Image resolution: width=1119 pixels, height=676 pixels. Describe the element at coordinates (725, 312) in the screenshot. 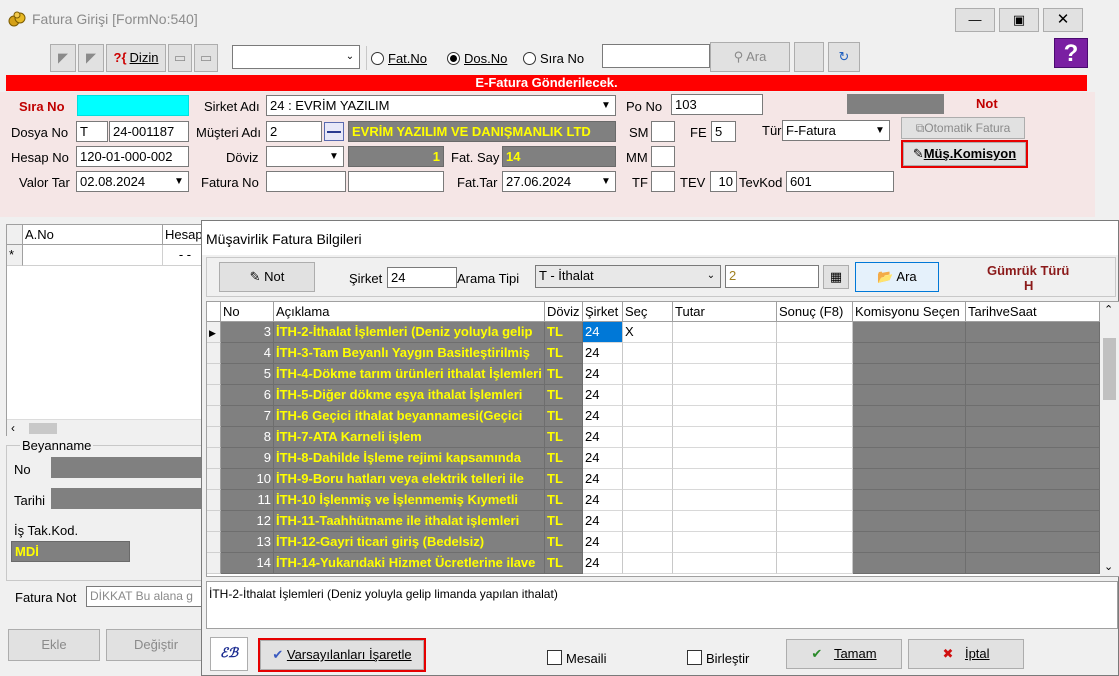

I see `column-header-tutar: Tutar` at that location.